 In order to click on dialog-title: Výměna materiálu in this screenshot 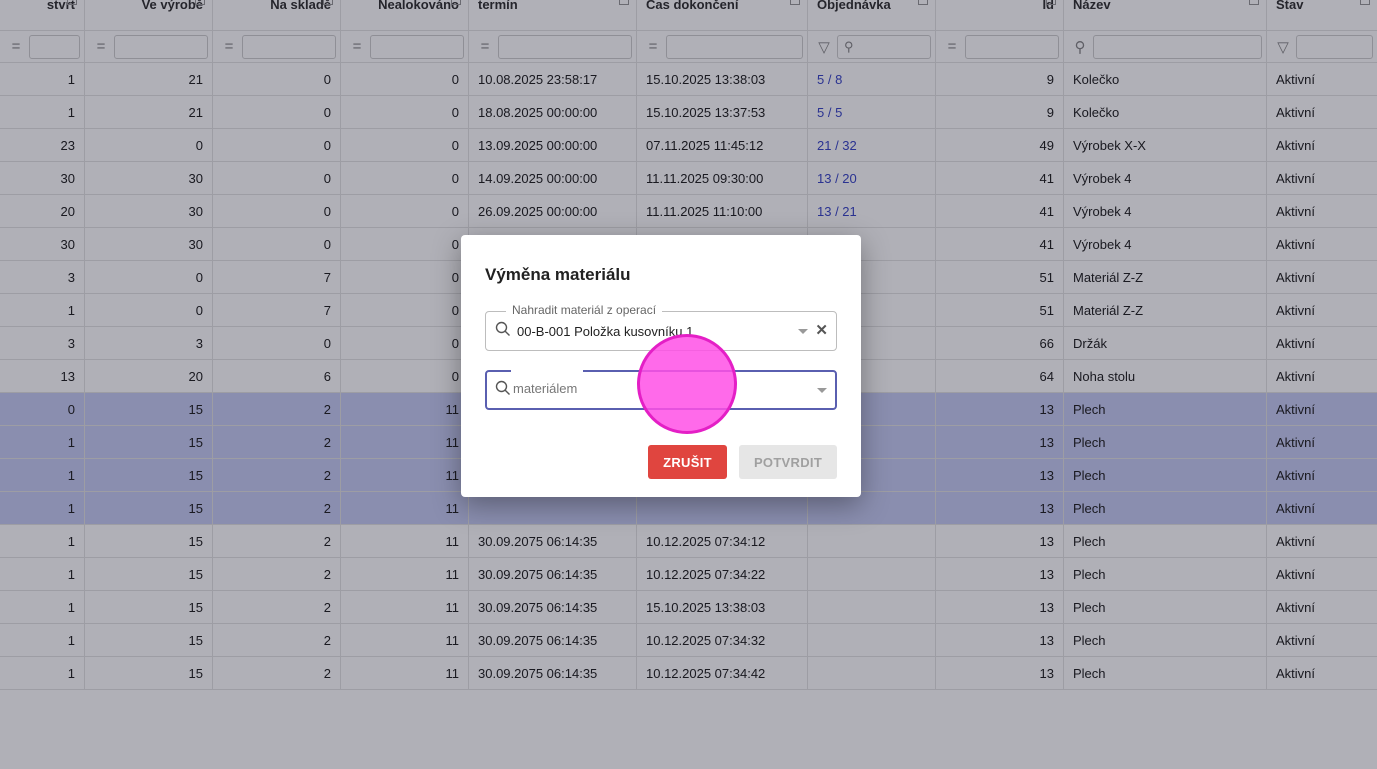, I will do `click(558, 274)`.